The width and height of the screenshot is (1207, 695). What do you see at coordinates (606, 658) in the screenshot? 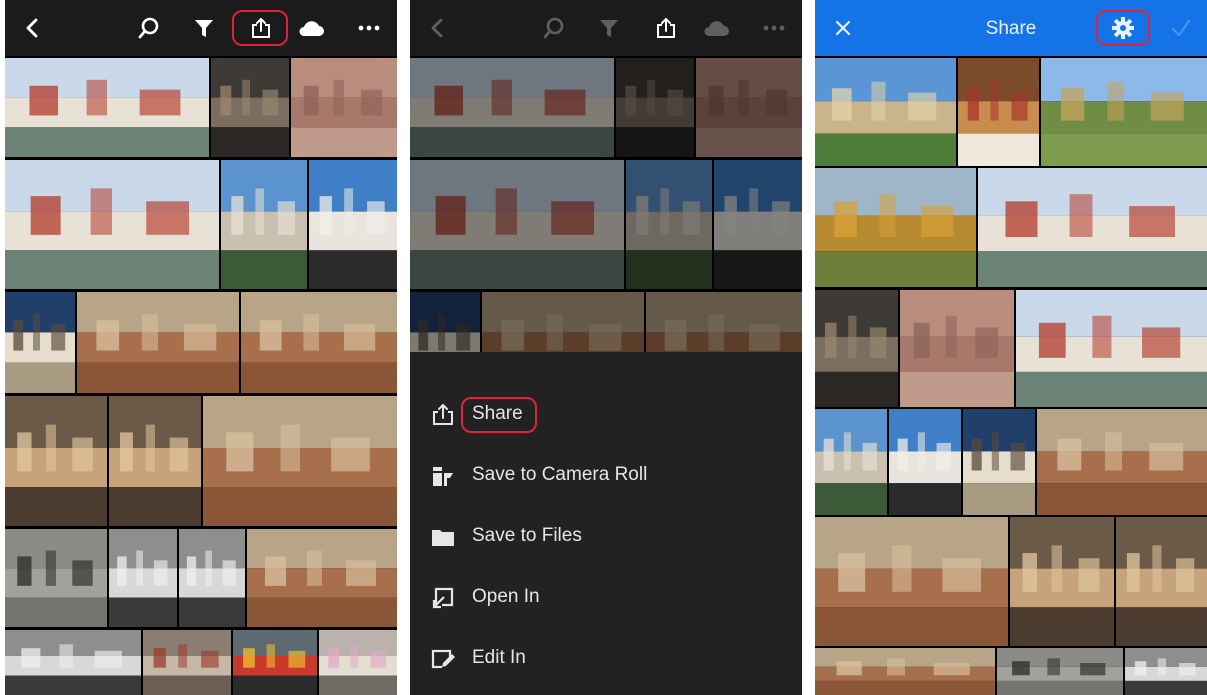
I see `menu-item-edit-in: Edit In` at bounding box center [606, 658].